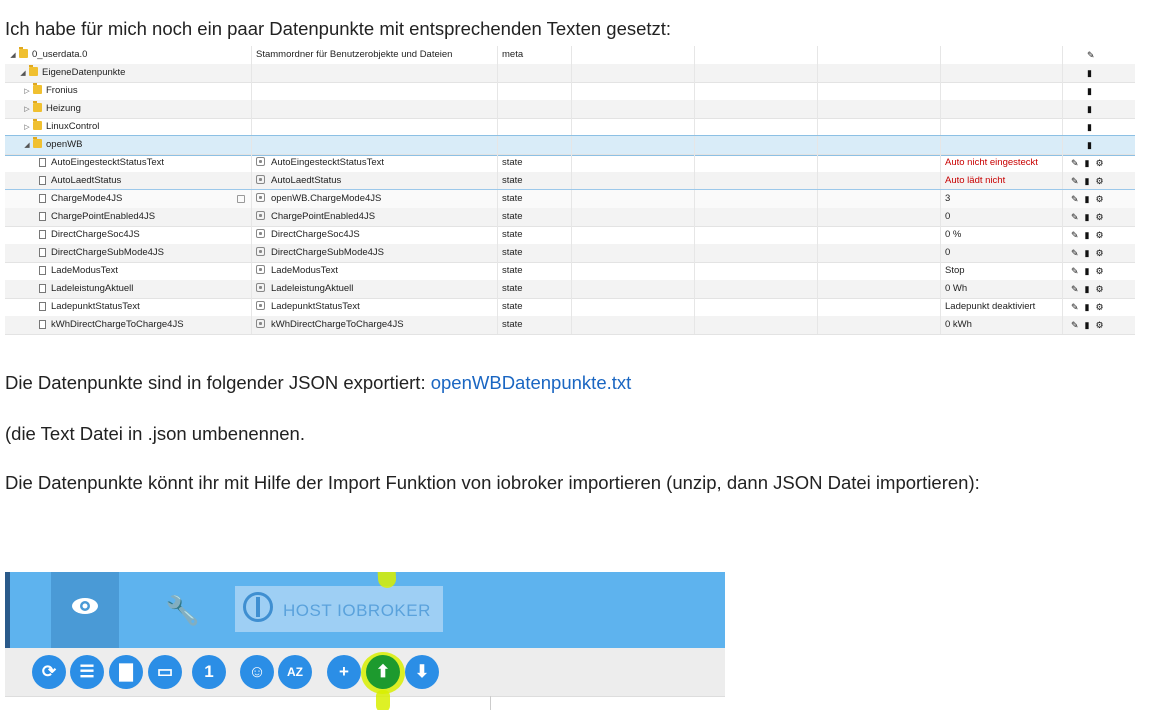  Describe the element at coordinates (128, 289) in the screenshot. I see `tree-name-cell: LadeleistungAktuell` at that location.